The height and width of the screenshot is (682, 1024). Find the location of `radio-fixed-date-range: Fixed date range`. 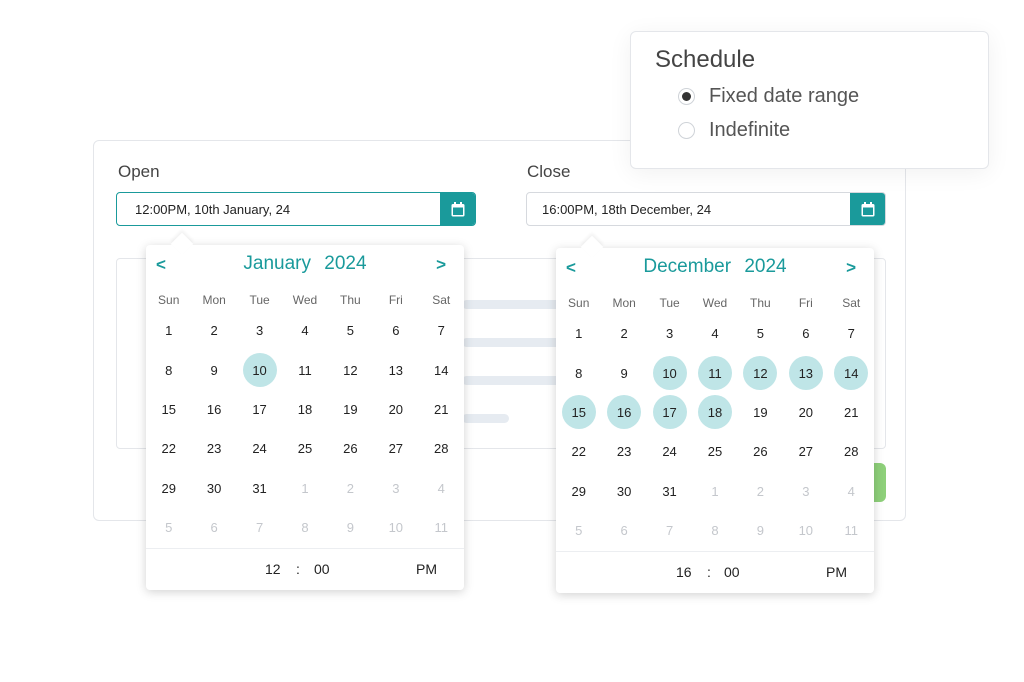

radio-fixed-date-range: Fixed date range is located at coordinates (768, 96).